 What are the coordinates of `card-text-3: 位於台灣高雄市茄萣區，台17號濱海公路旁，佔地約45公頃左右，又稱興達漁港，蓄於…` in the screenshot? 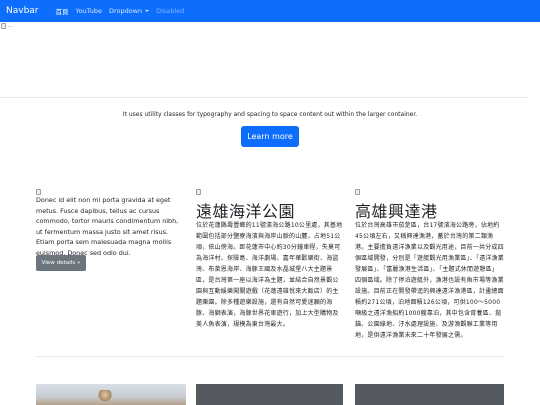 It's located at (430, 280).